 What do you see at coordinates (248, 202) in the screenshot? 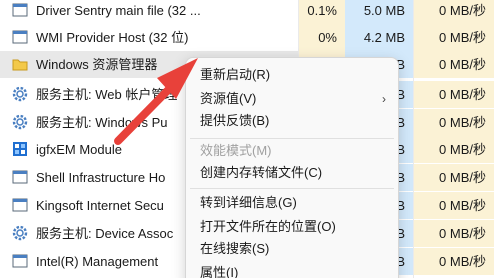
I see `menu-item-label: 转到详细信息(G)` at bounding box center [248, 202].